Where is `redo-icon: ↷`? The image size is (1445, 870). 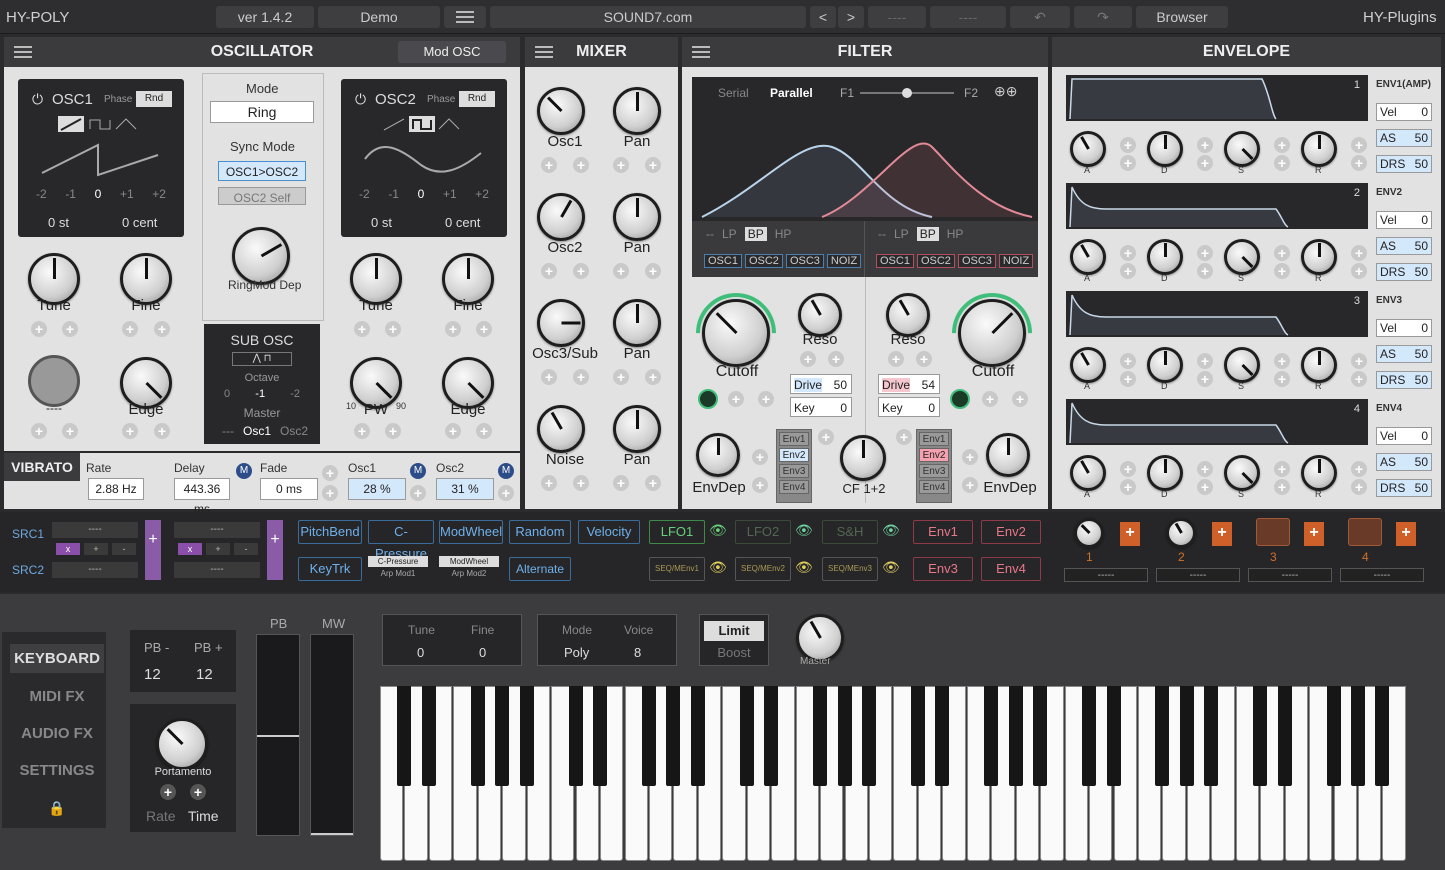 redo-icon: ↷ is located at coordinates (1103, 17).